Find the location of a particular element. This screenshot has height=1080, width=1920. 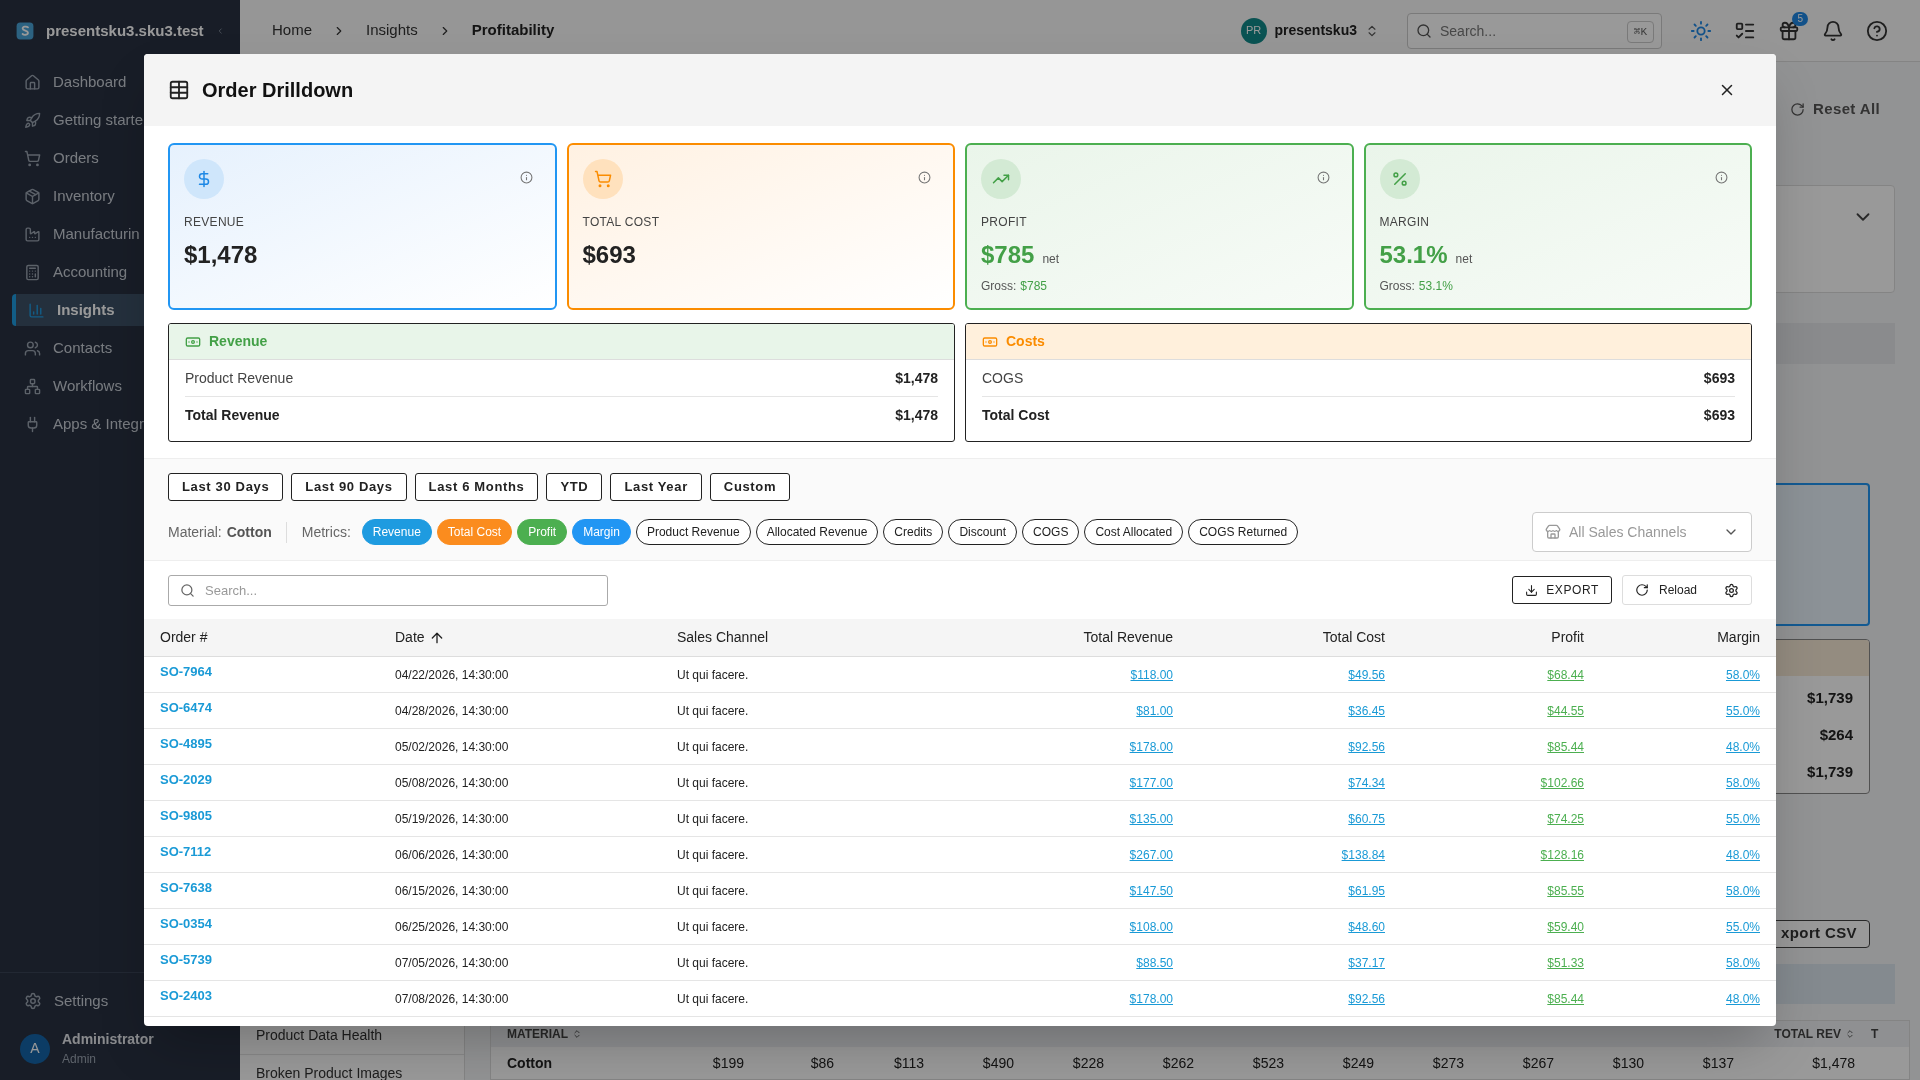

profit-link: $128.16 is located at coordinates (1562, 854).